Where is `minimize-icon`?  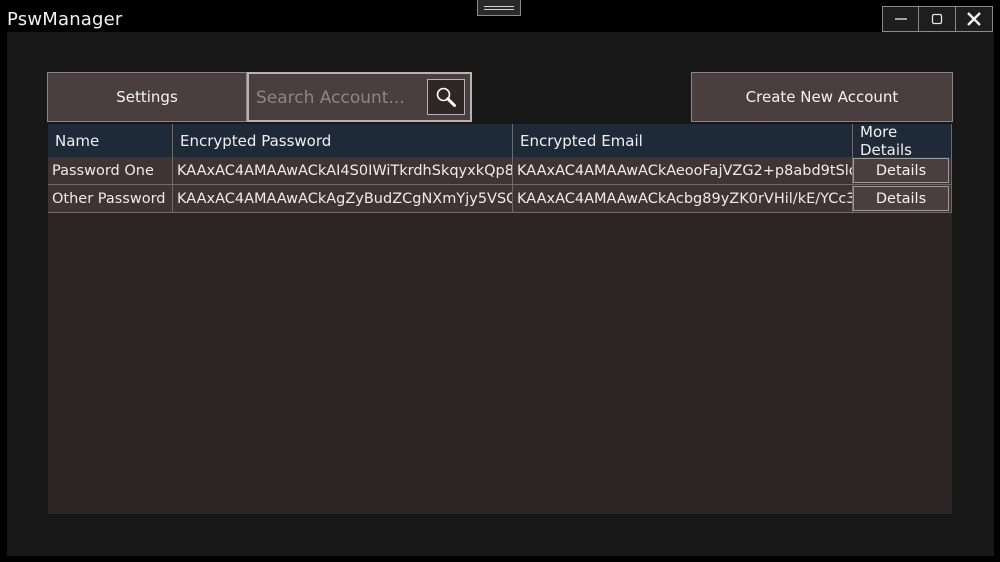 minimize-icon is located at coordinates (900, 19).